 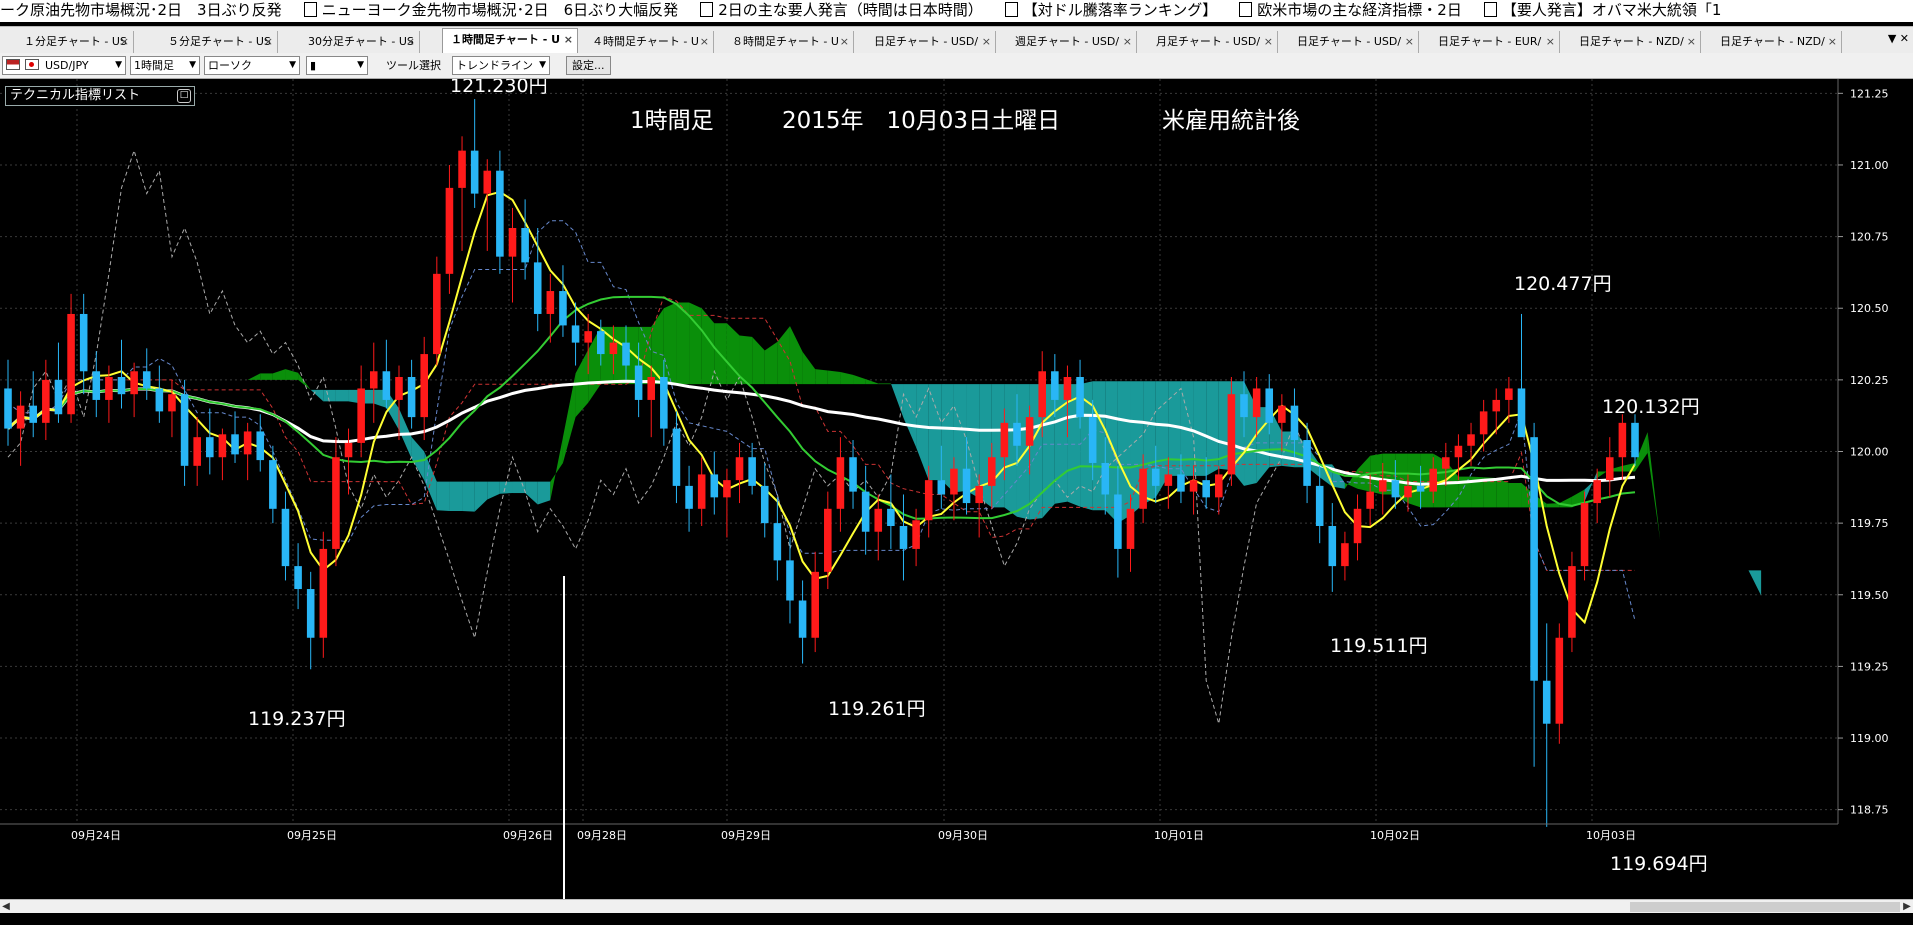 What do you see at coordinates (1072, 42) in the screenshot?
I see `tab-chart-8: 週足チャート - USD/×` at bounding box center [1072, 42].